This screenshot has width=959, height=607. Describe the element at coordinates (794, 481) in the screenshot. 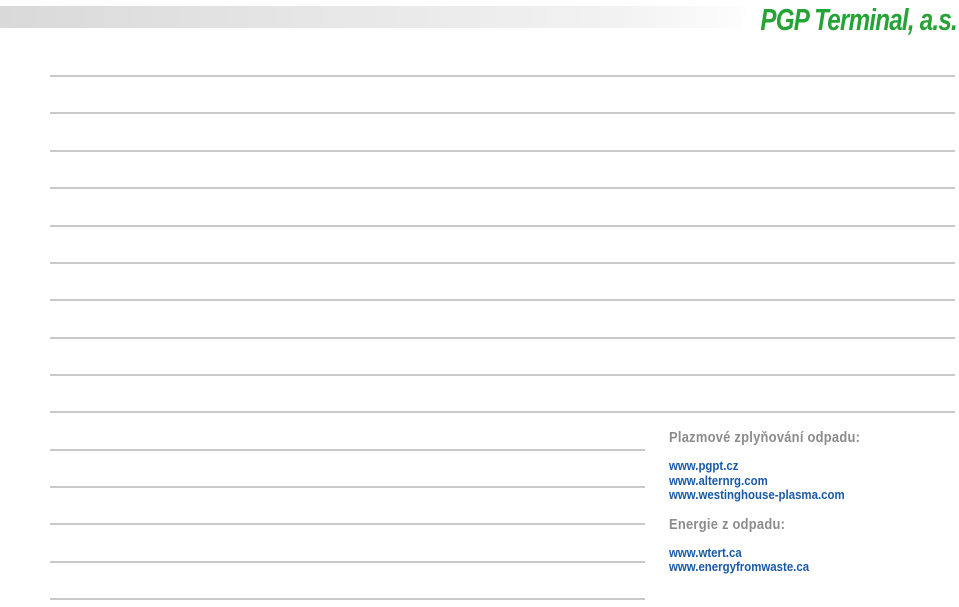

I see `link-alternrg: www.alternrg.com` at that location.